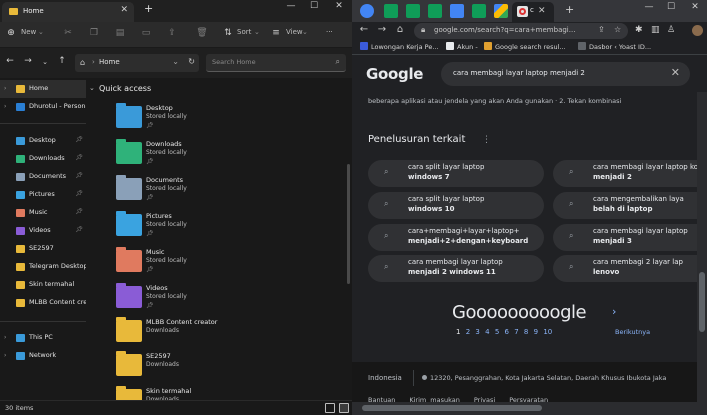 This screenshot has height=415, width=707. Describe the element at coordinates (468, 332) in the screenshot. I see `page-link: 2` at that location.